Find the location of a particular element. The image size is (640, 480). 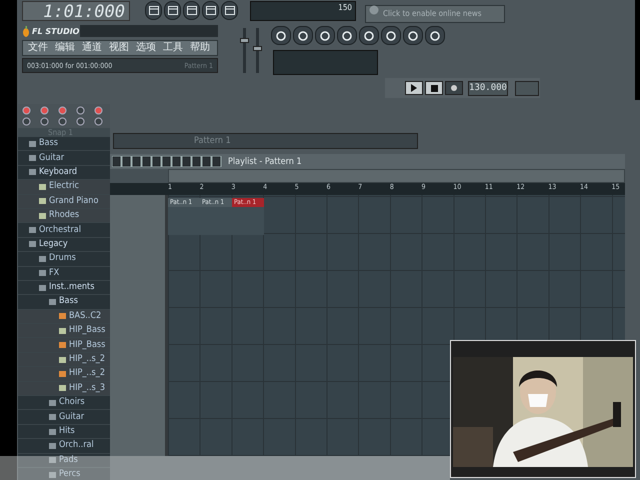

tree-item: Rhodes is located at coordinates (64, 216).